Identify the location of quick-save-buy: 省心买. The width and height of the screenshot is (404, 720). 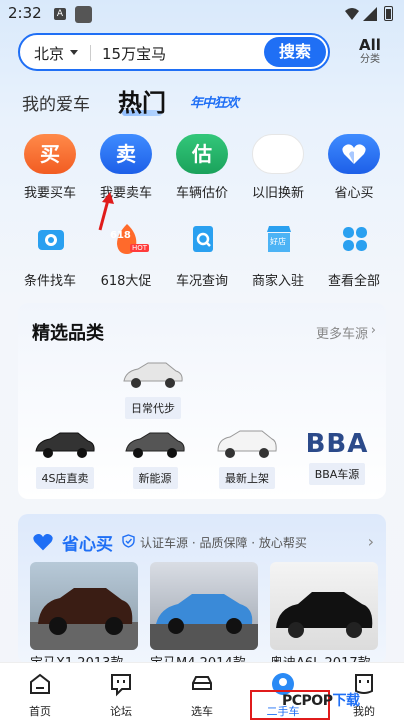
(354, 168).